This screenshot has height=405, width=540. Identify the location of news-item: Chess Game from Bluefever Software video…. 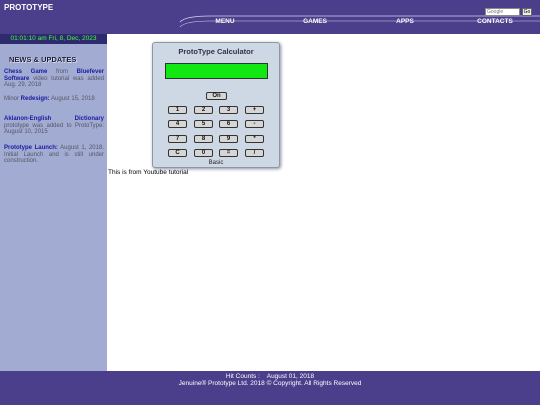
(54, 79).